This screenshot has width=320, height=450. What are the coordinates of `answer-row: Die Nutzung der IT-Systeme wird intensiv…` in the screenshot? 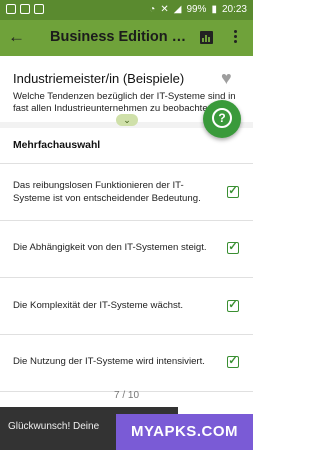 It's located at (126, 363).